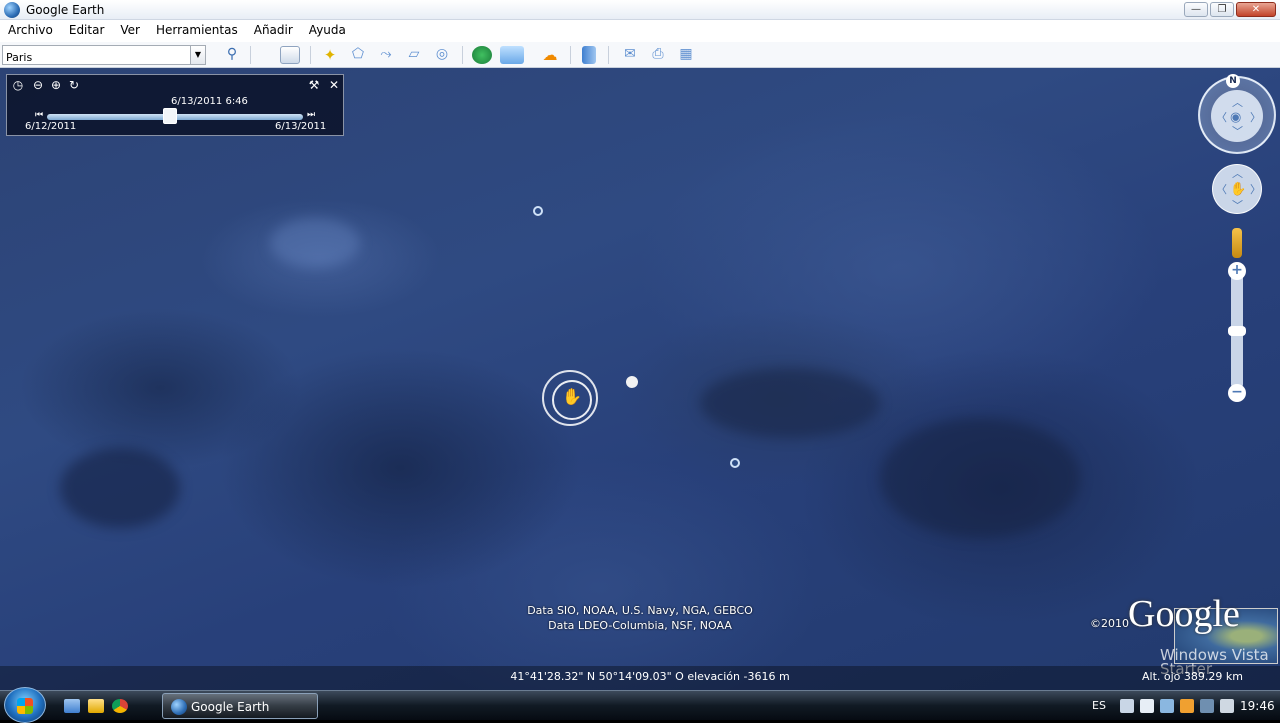 This screenshot has width=1280, height=723. I want to click on search-field: ▼, so click(104, 56).